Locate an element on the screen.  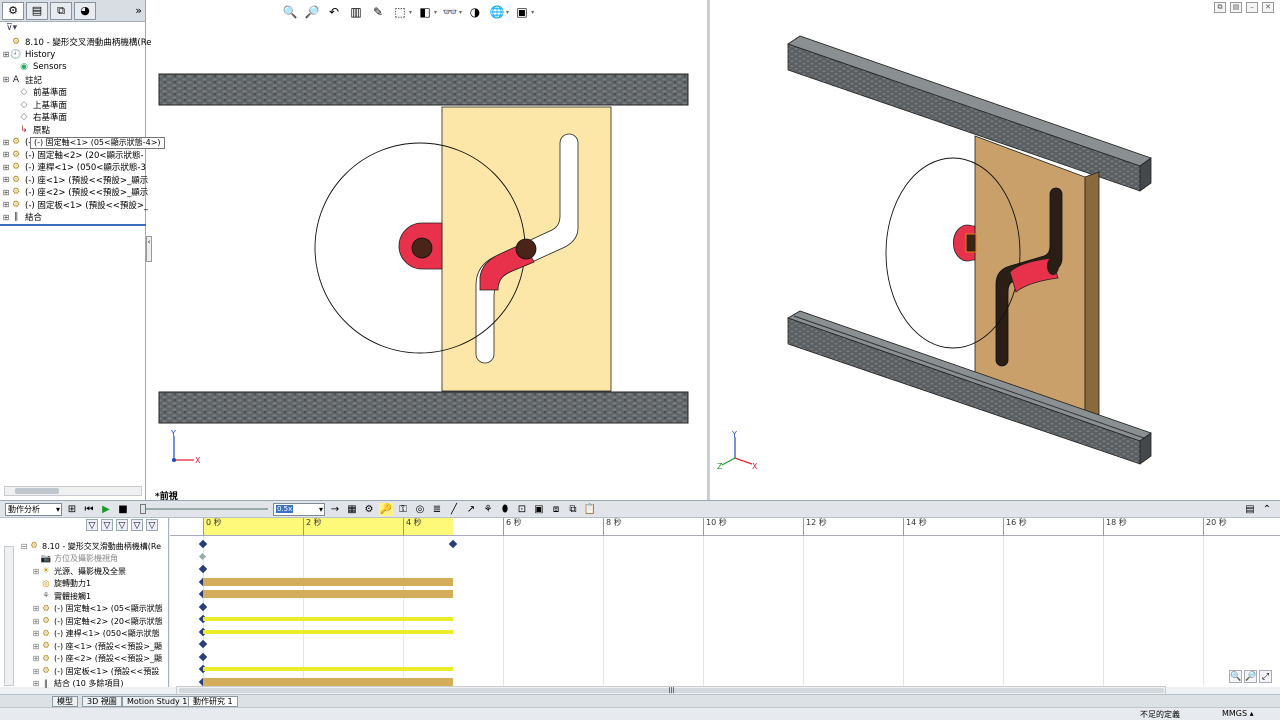
play-icon: ▶ is located at coordinates (106, 509).